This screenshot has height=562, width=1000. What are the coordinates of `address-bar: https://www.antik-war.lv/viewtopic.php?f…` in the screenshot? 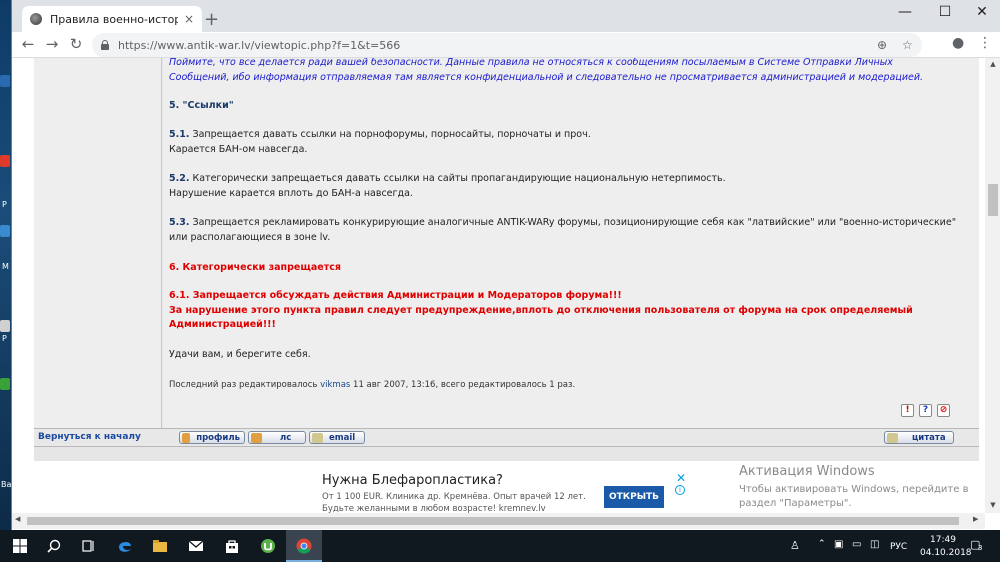 It's located at (507, 45).